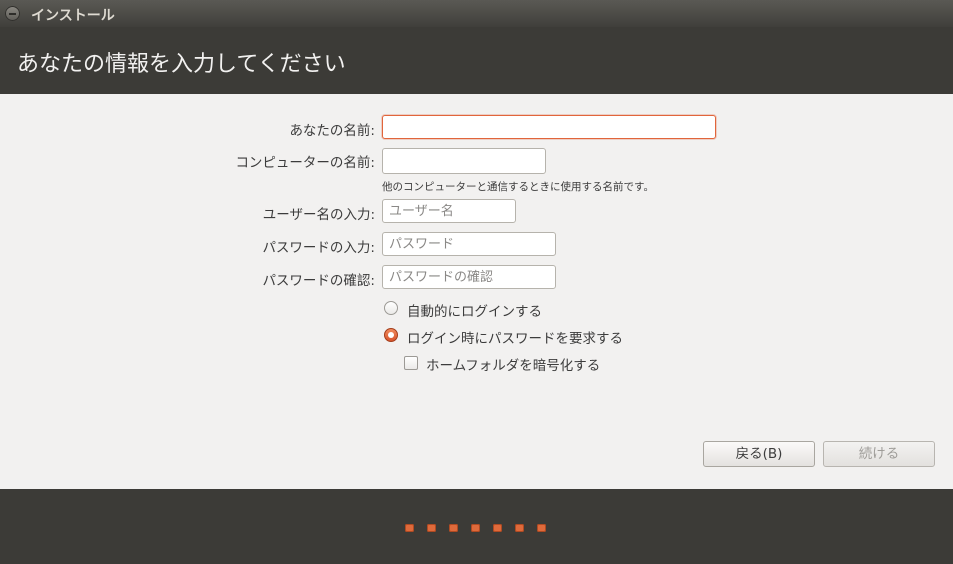 This screenshot has height=564, width=953. I want to click on back-button: 戻る(B), so click(759, 454).